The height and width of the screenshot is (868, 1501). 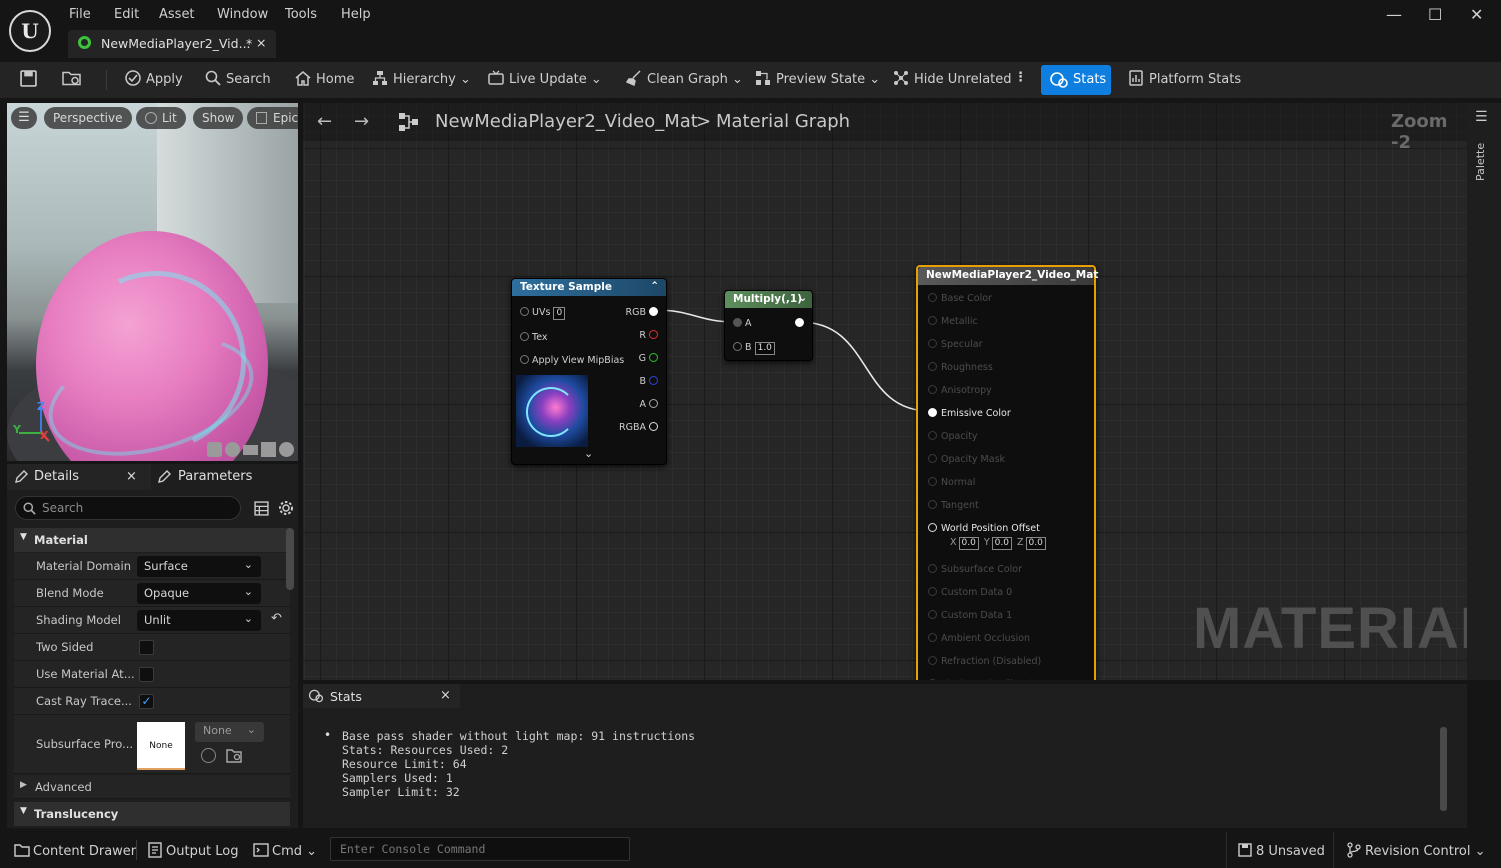 What do you see at coordinates (802, 298) in the screenshot?
I see `chevron-down-icon: ⌄` at bounding box center [802, 298].